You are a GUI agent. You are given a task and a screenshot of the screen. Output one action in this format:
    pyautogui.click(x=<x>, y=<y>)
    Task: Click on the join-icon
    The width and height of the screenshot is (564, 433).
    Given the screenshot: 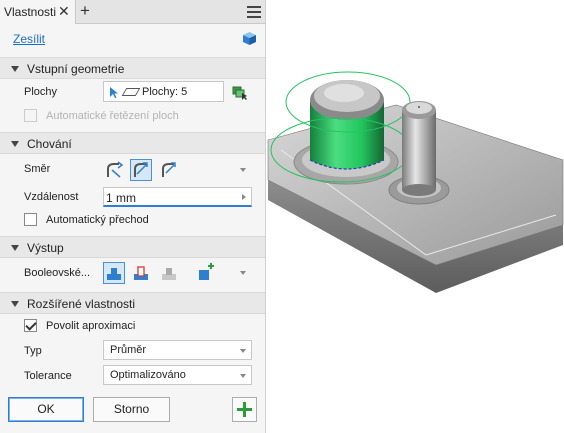 What is the action you would take?
    pyautogui.click(x=114, y=274)
    